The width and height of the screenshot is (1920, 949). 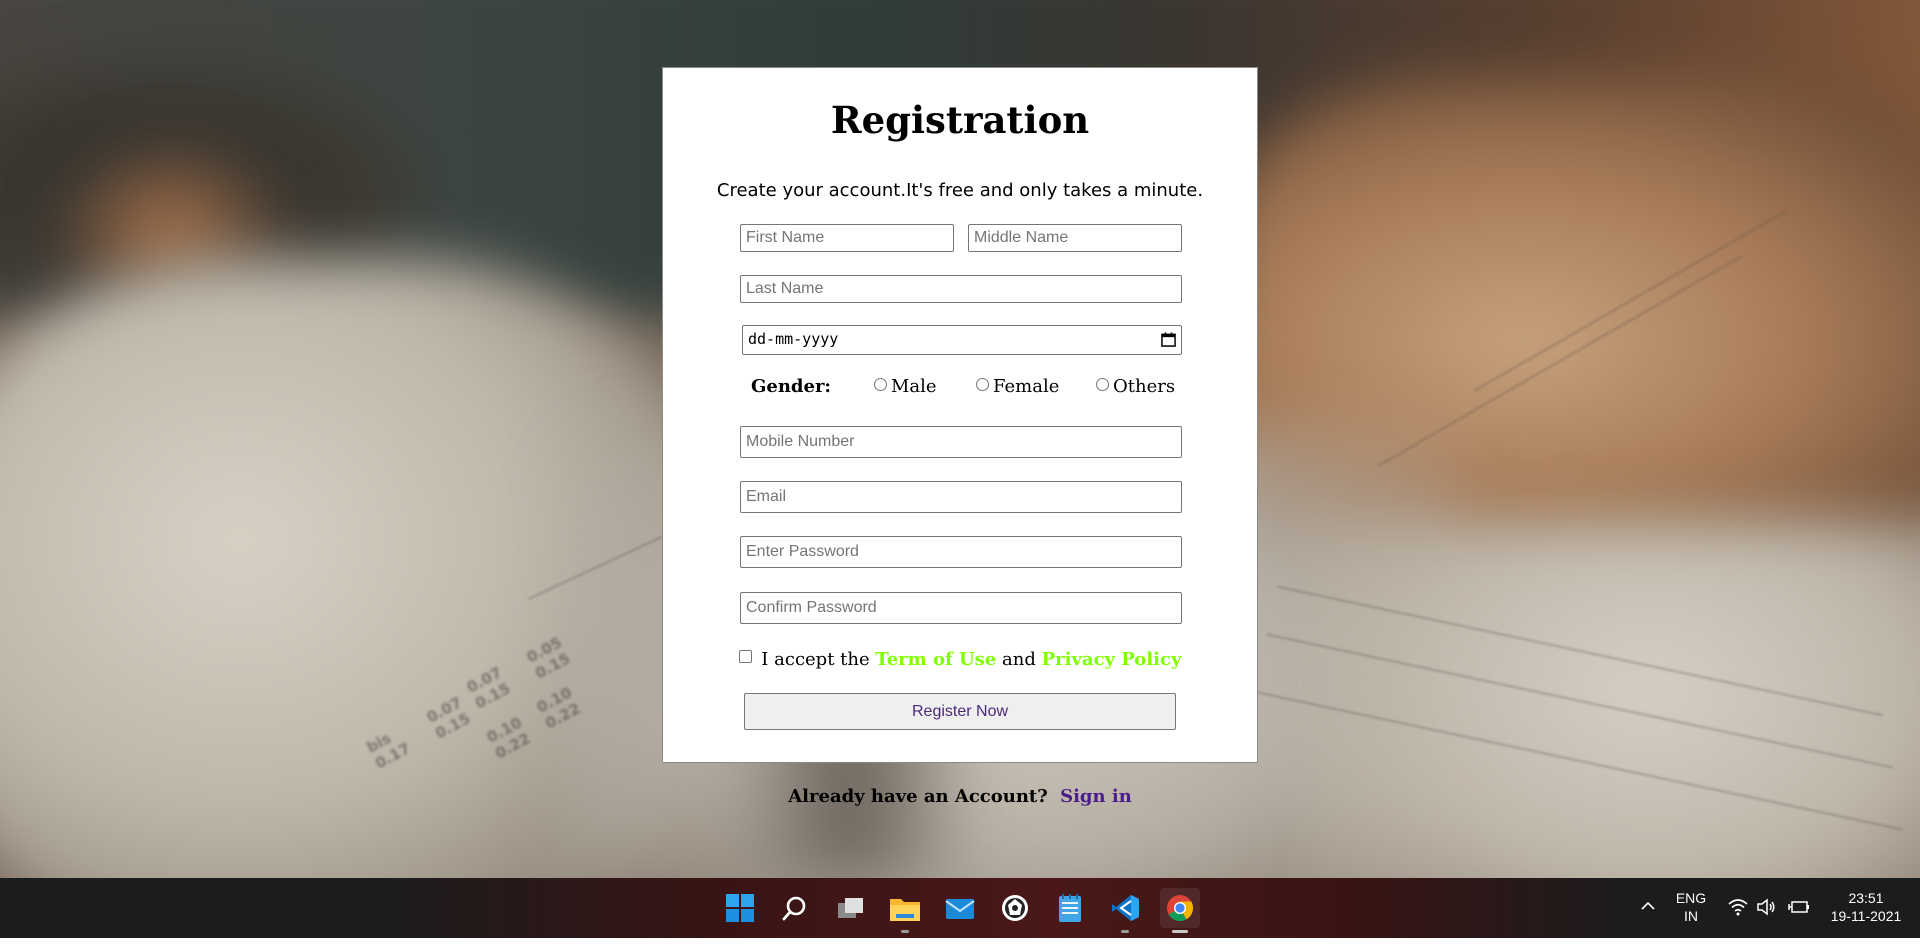 I want to click on email-field, so click(x=961, y=497).